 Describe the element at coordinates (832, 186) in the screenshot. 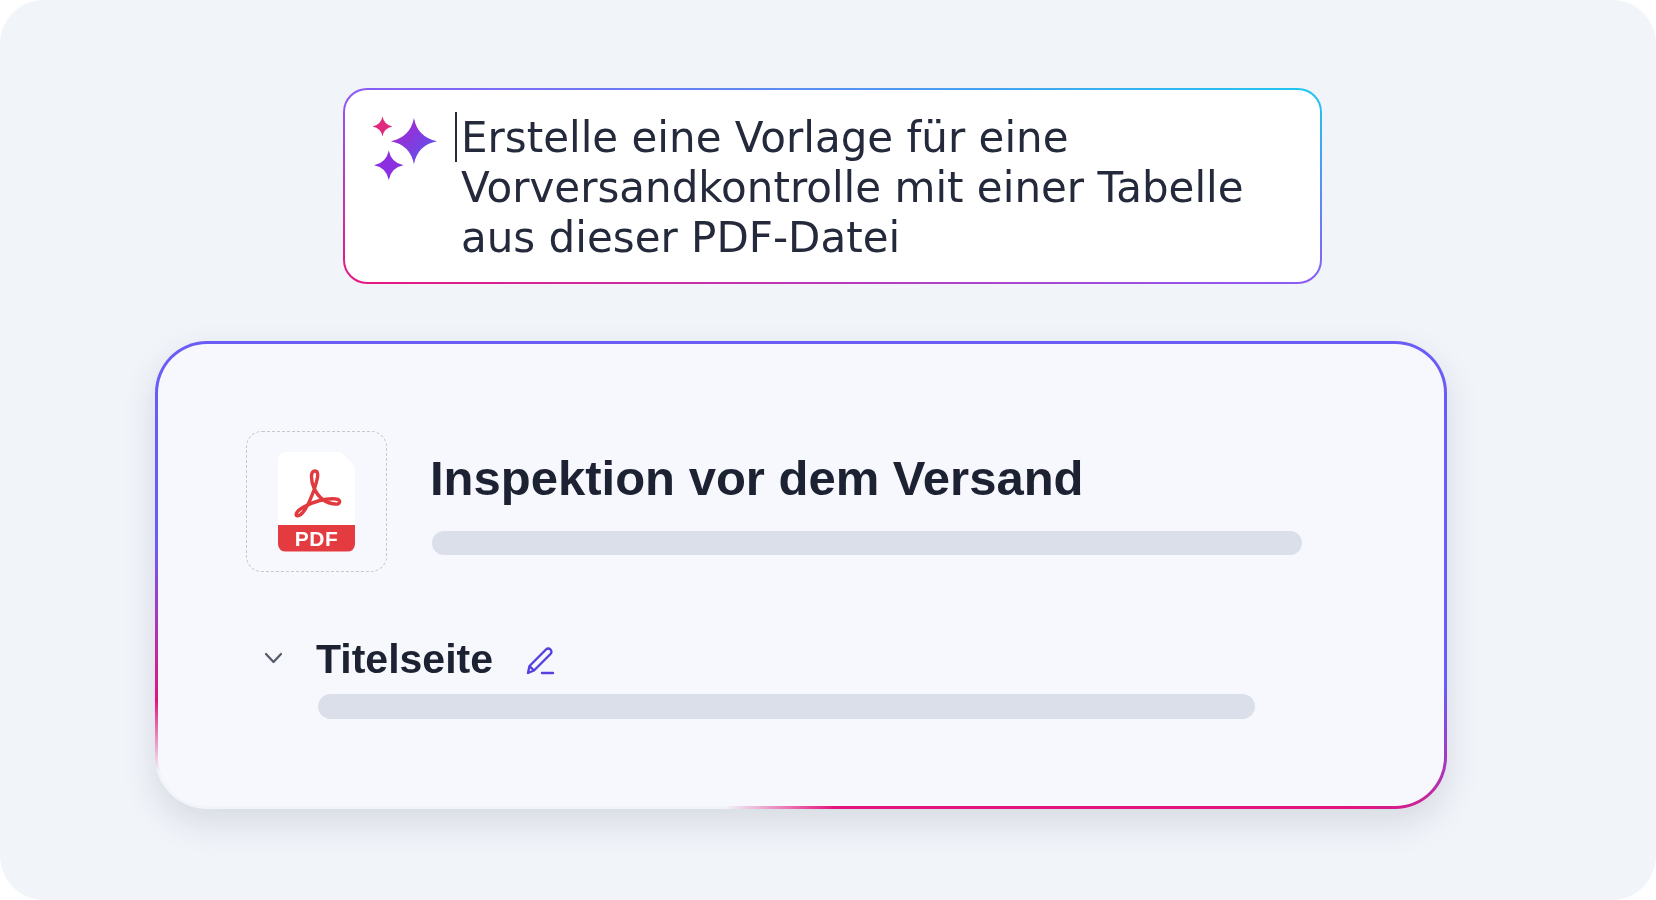

I see `prompt-field: Erstelle eine Vorlage für eine Vorversandkontrolle mit einer Tabelle aus dieser PDF-Datei` at that location.